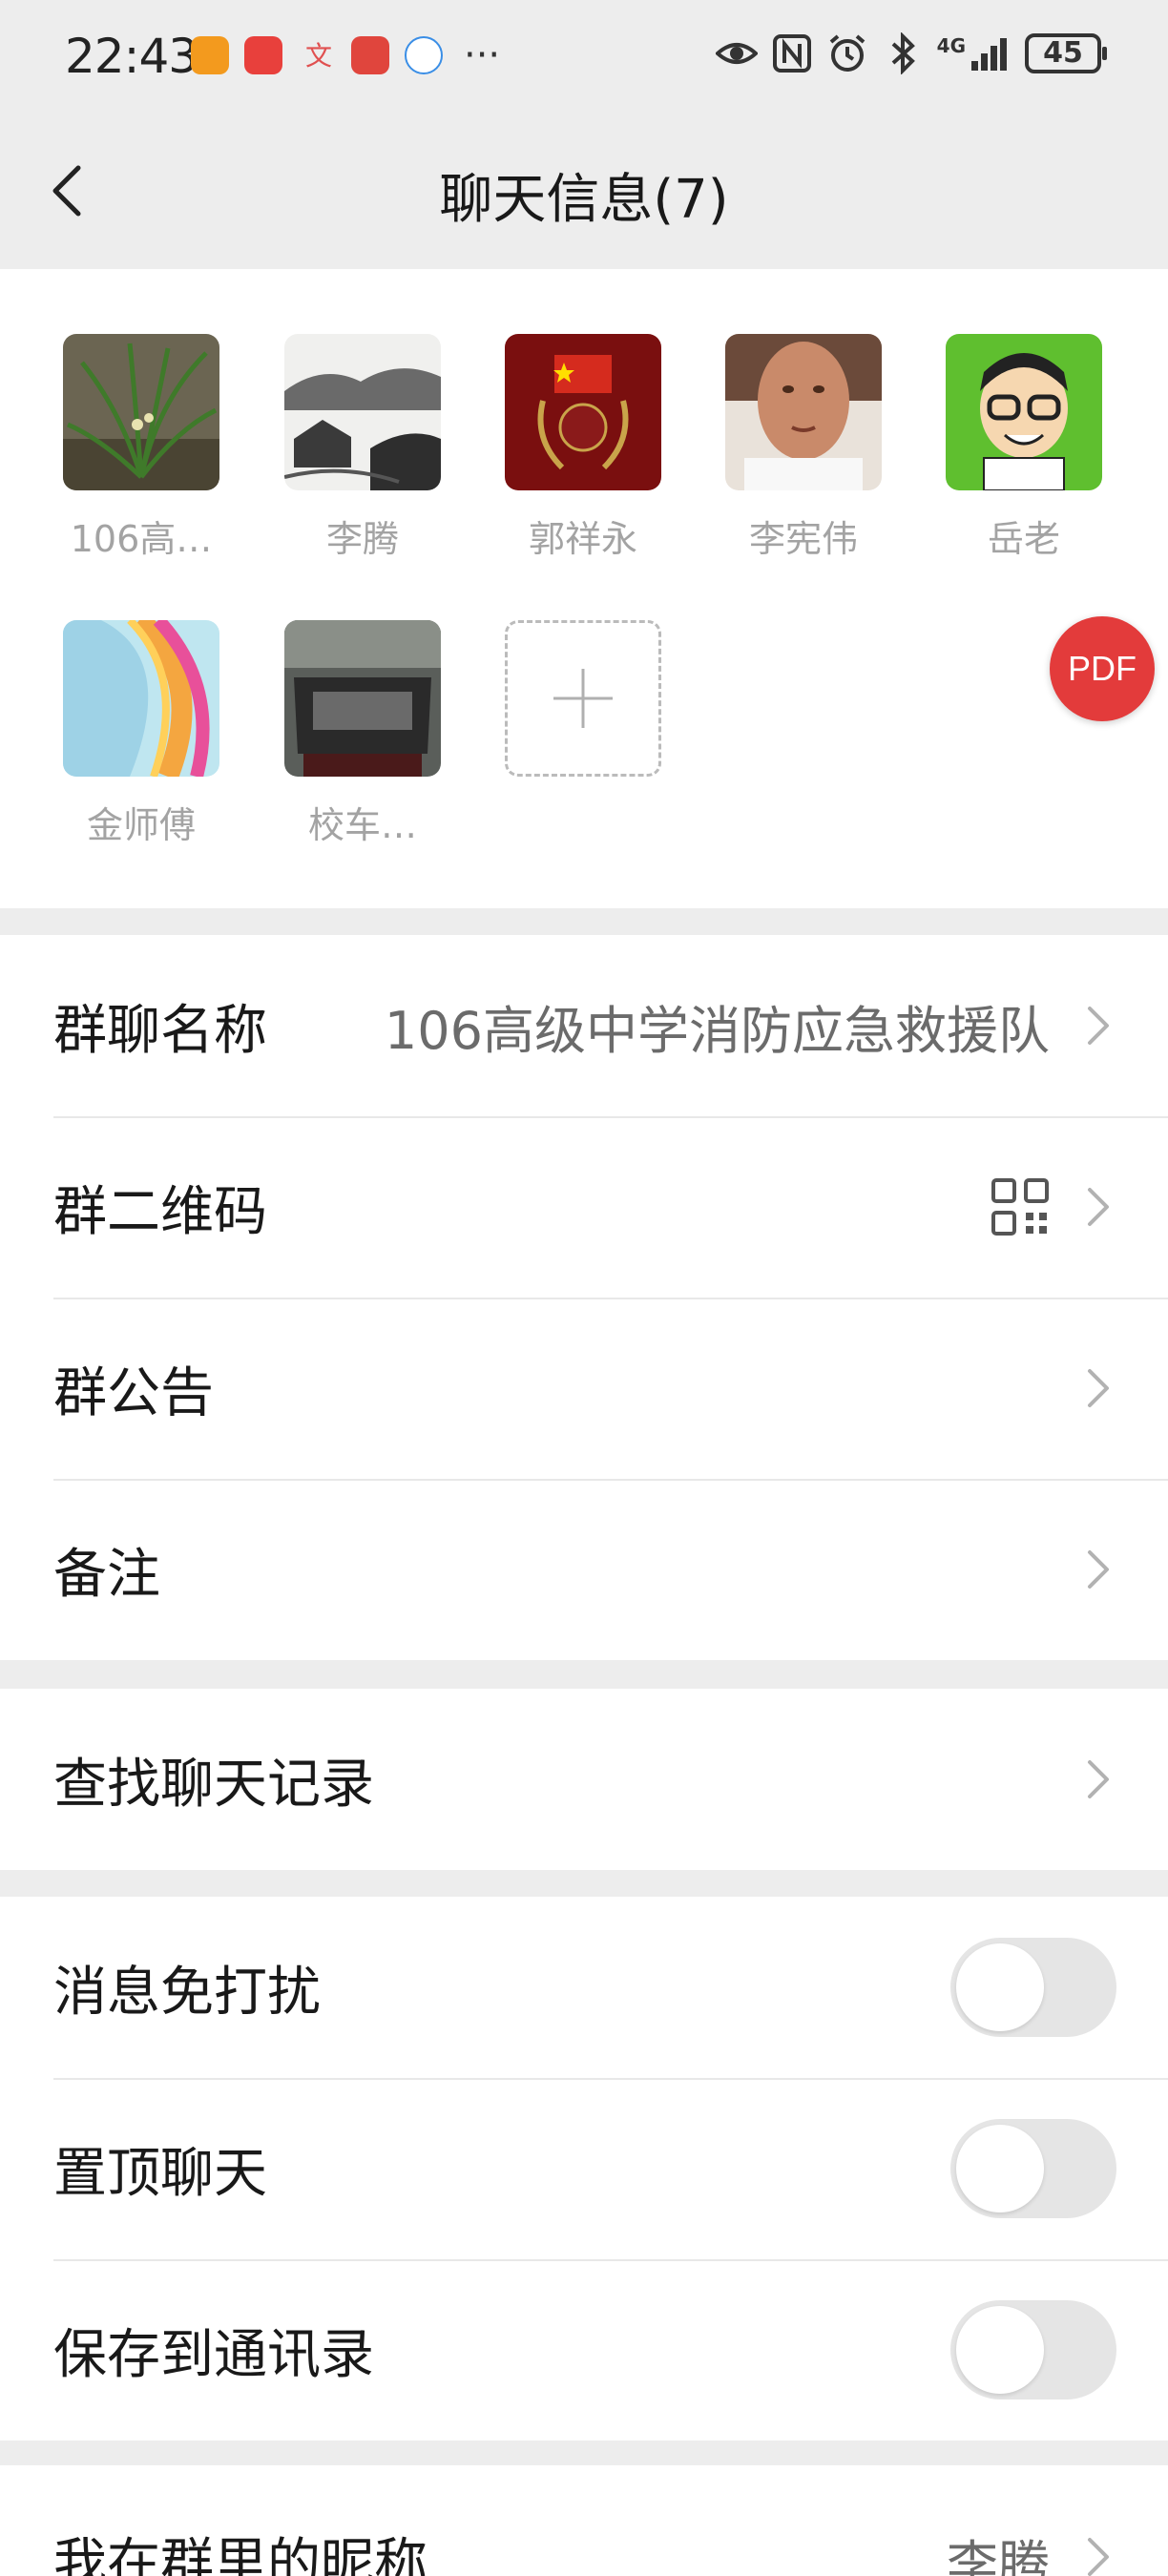 The height and width of the screenshot is (2576, 1168). Describe the element at coordinates (131, 56) in the screenshot. I see `status-time: 22:43` at that location.